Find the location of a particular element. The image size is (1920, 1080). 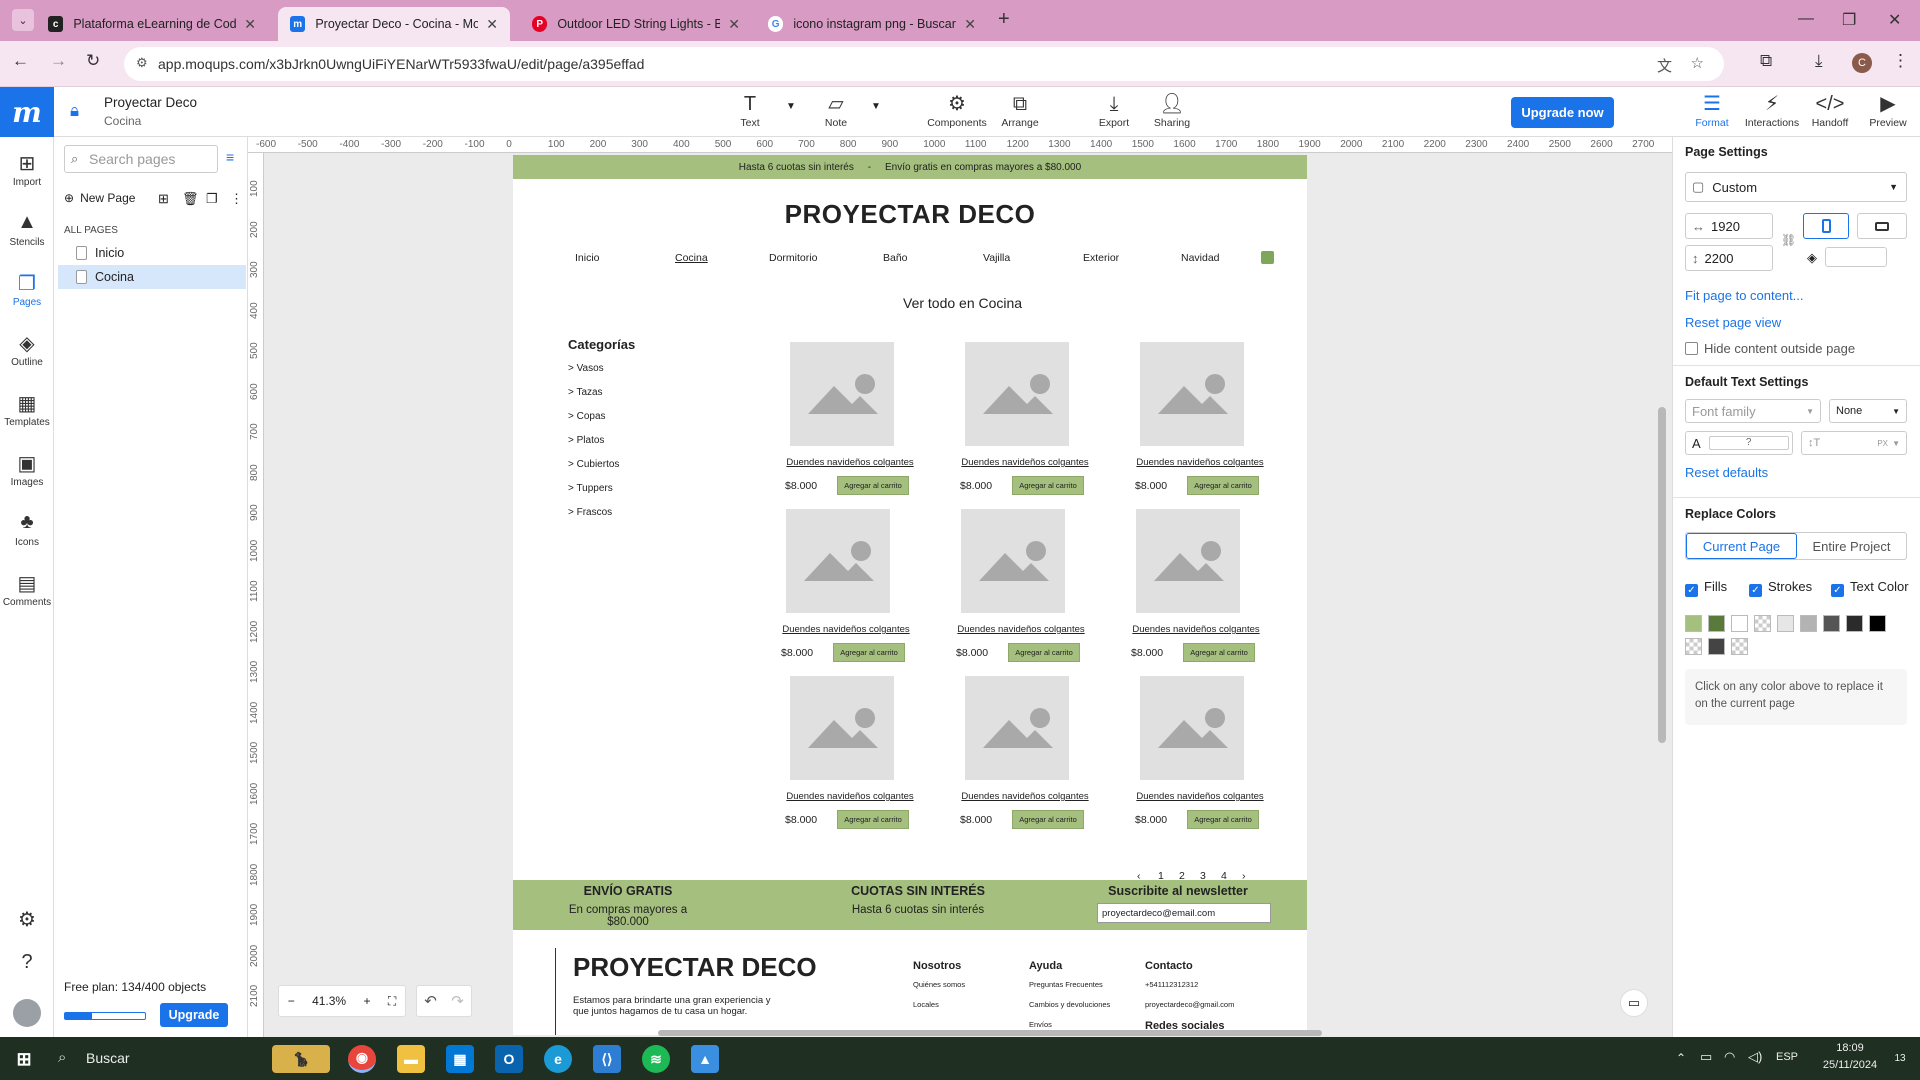

benefit-shipping: ENVÍO GRATIS En compras mayores a $80.000 is located at coordinates (628, 906).